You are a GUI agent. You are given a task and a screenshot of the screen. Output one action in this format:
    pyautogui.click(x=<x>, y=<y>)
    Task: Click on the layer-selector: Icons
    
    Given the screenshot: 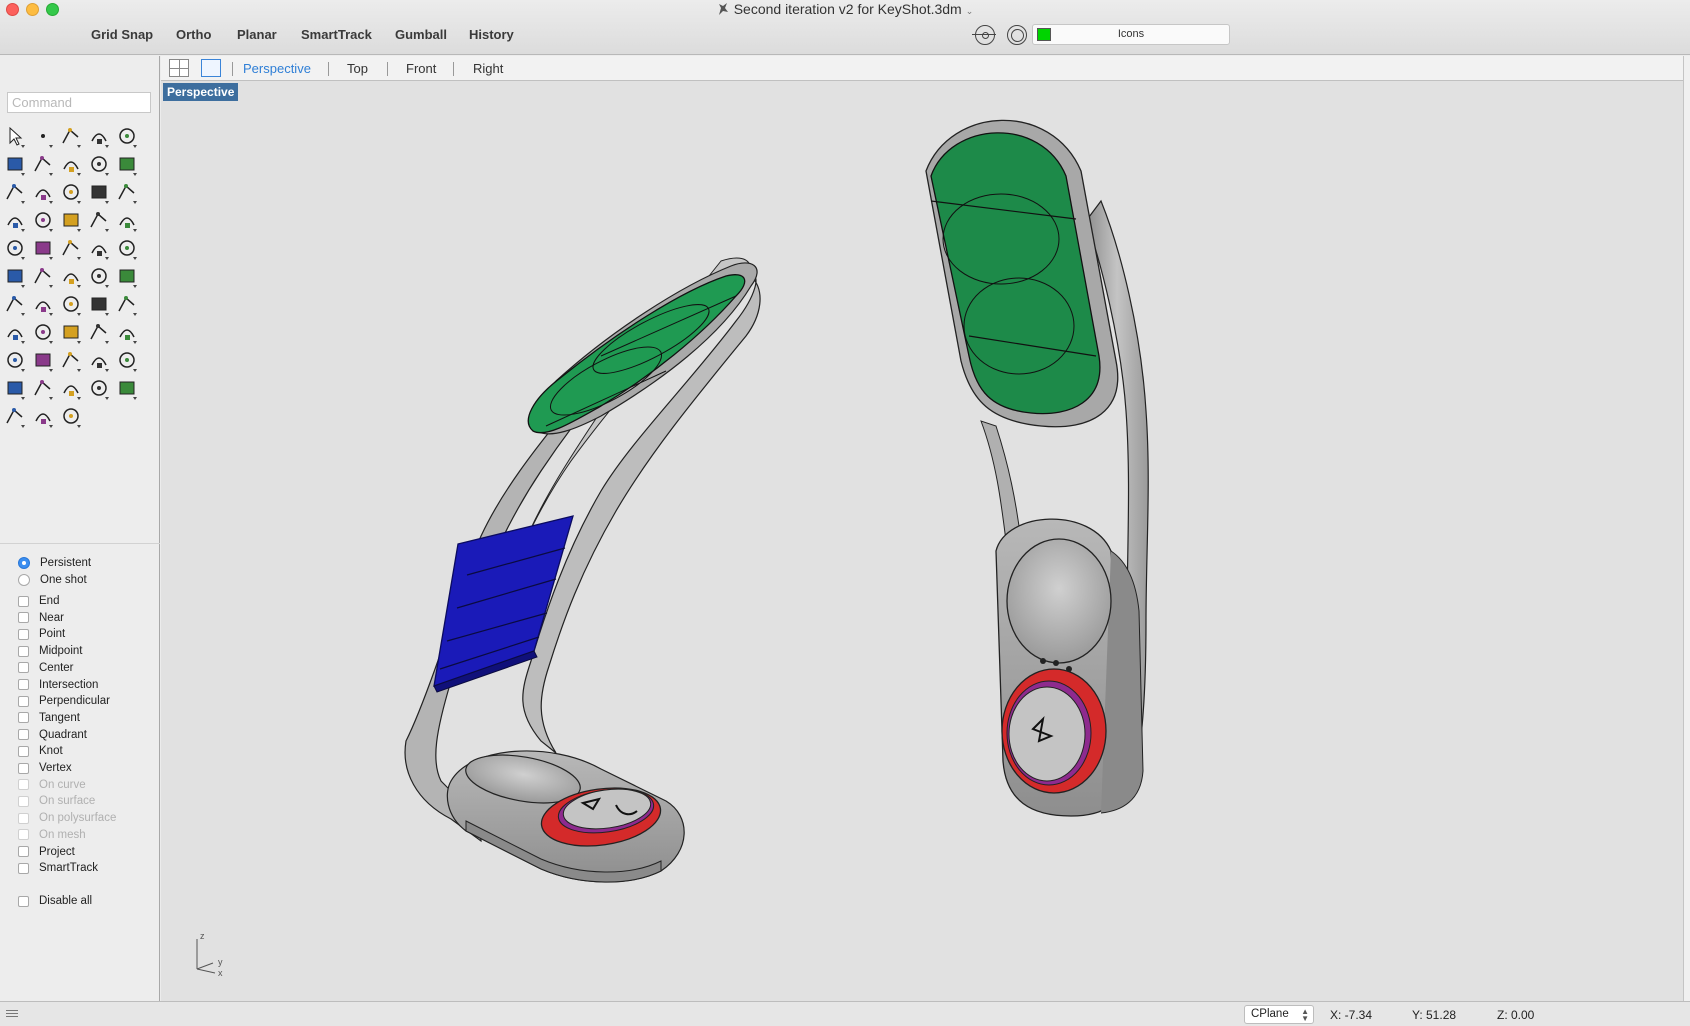 What is the action you would take?
    pyautogui.click(x=1131, y=34)
    